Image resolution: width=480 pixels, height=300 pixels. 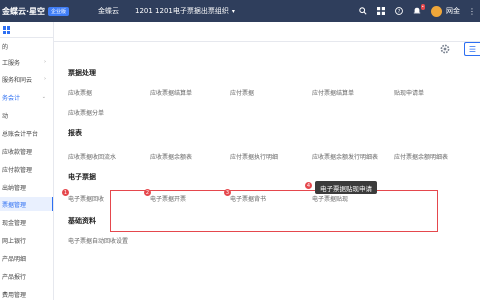 I want to click on sidebar-item-label: 网上银行, so click(x=14, y=241).